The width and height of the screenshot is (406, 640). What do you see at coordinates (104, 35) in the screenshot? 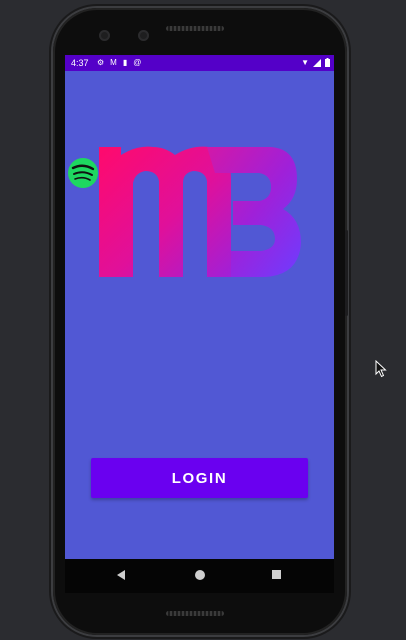
I see `front-camera-left` at bounding box center [104, 35].